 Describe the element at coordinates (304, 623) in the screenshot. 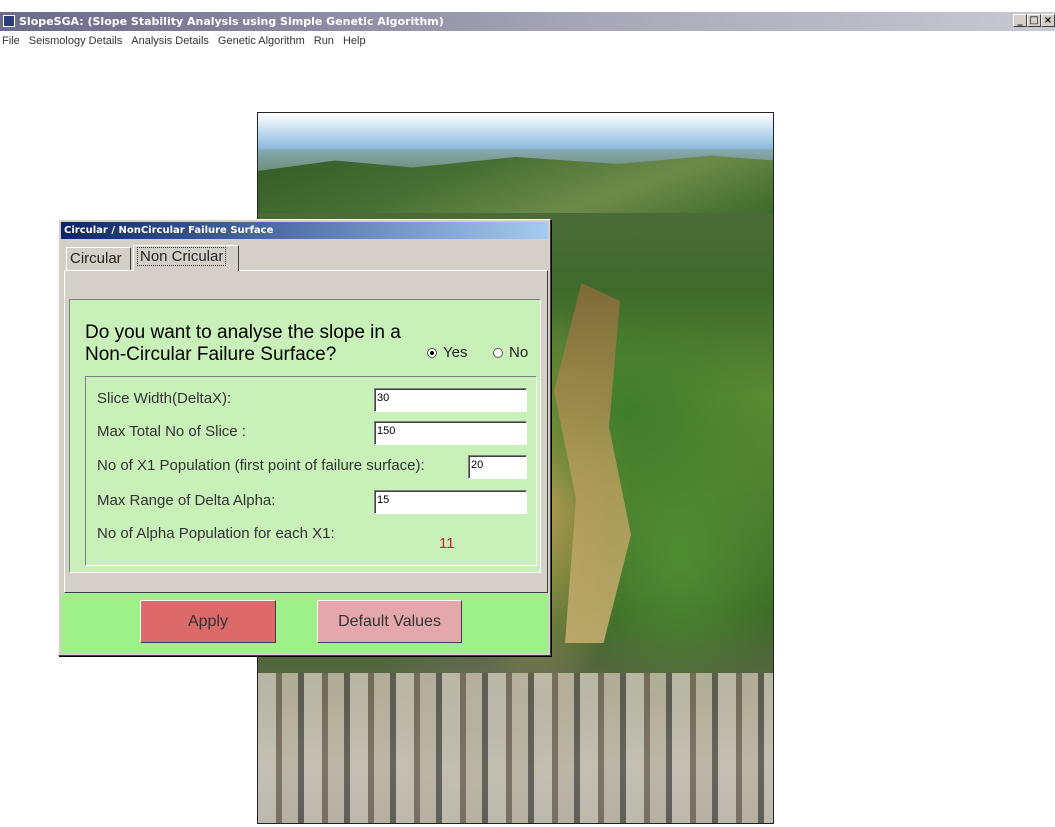

I see `button-bar: Apply Default Values` at that location.